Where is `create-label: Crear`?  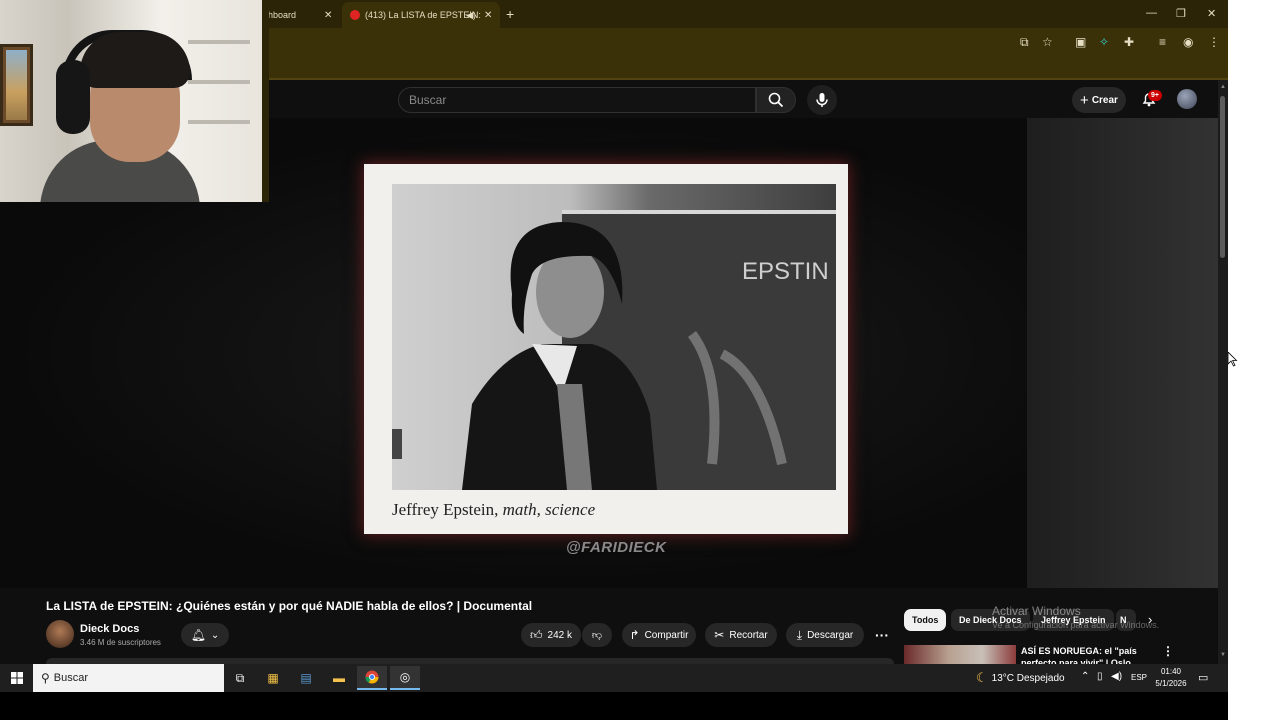 create-label: Crear is located at coordinates (1104, 100).